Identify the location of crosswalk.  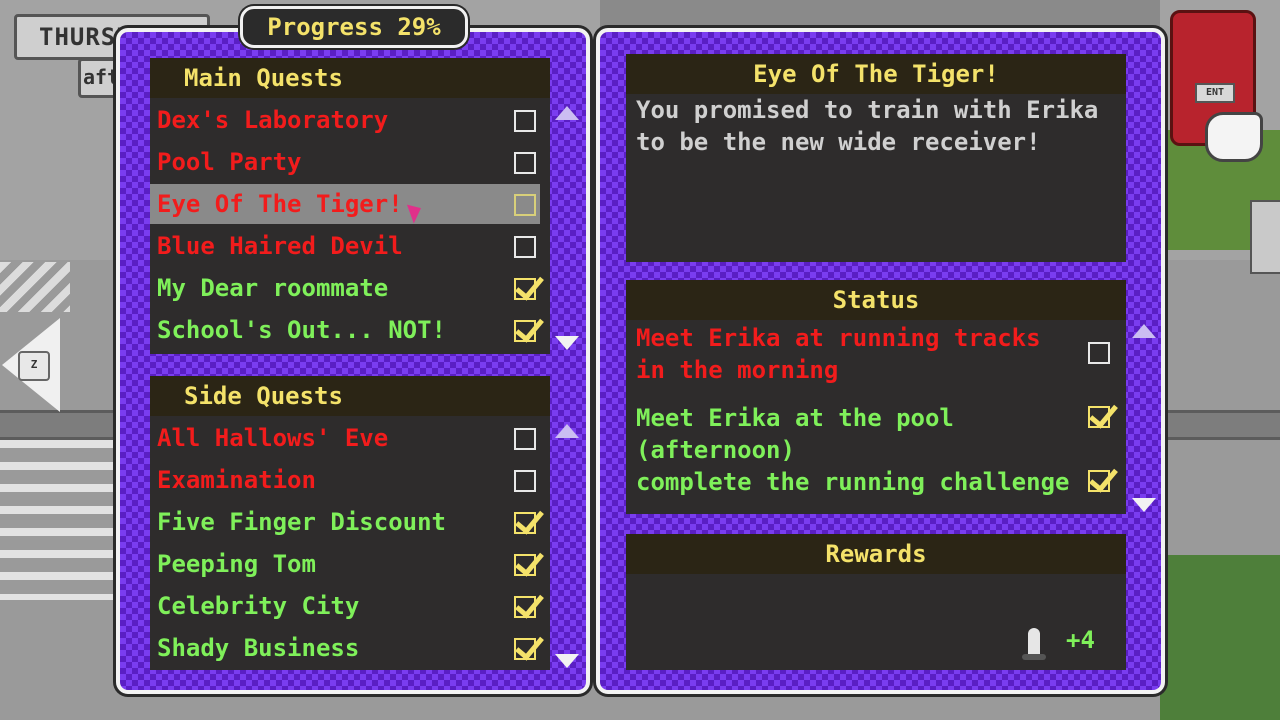
(57, 520).